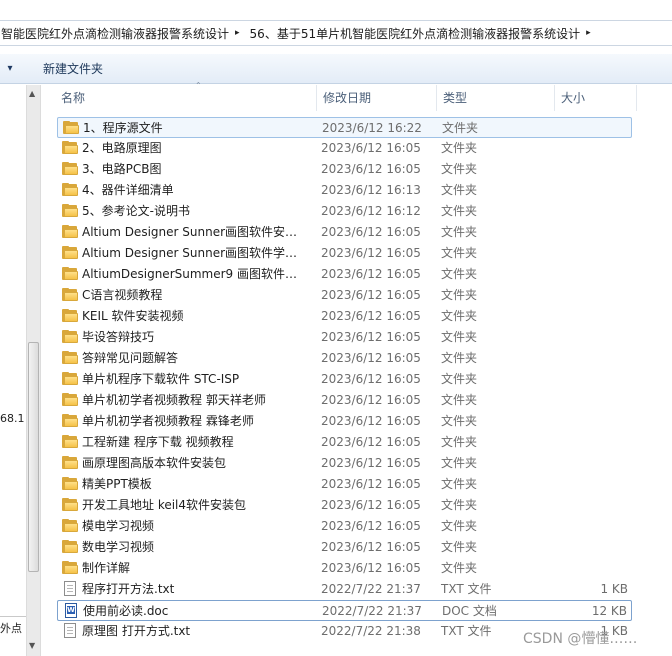 Image resolution: width=672 pixels, height=656 pixels. I want to click on folder-row: 单片机初学者视频教程 郭天祥老师 2023/6/12 16:05 文件夹, so click(344, 400).